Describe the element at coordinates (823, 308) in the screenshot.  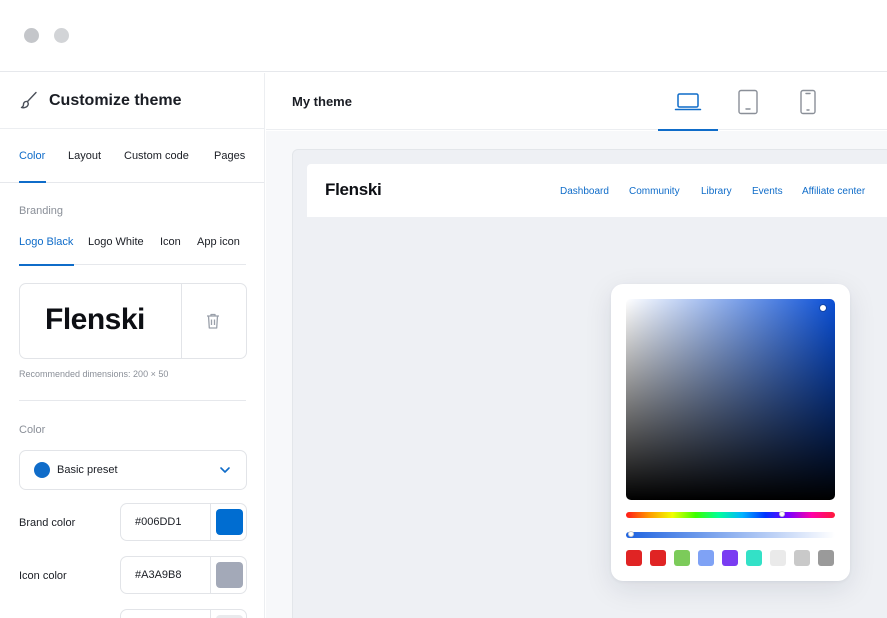
I see `saturation-handle` at that location.